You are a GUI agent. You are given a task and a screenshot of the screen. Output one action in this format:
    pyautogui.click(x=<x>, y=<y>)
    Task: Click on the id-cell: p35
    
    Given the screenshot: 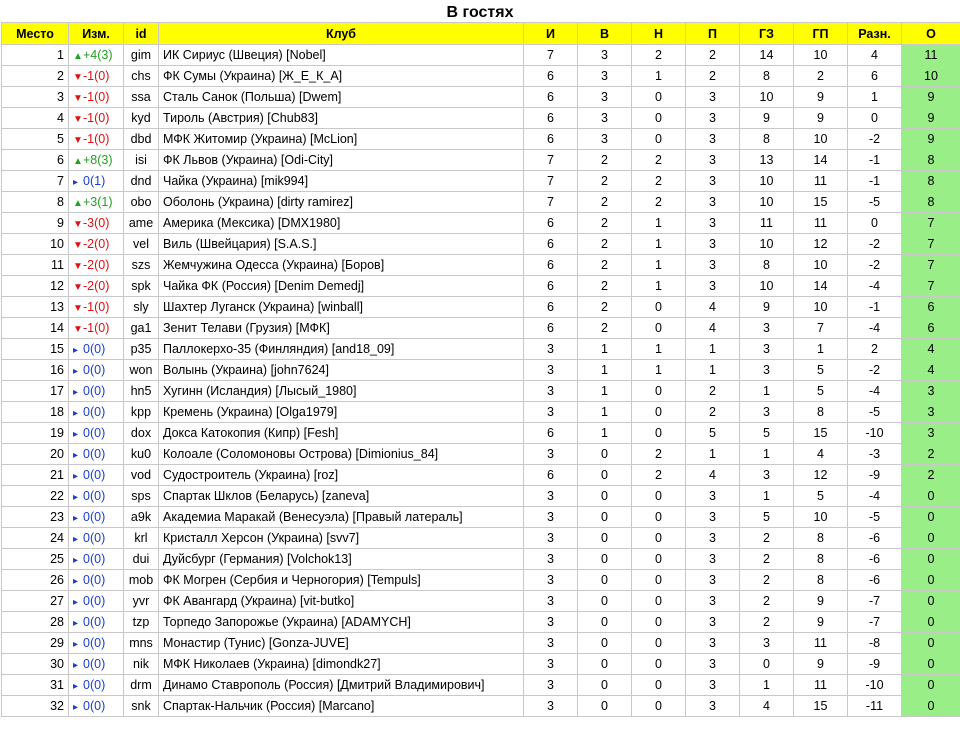 What is the action you would take?
    pyautogui.click(x=141, y=349)
    